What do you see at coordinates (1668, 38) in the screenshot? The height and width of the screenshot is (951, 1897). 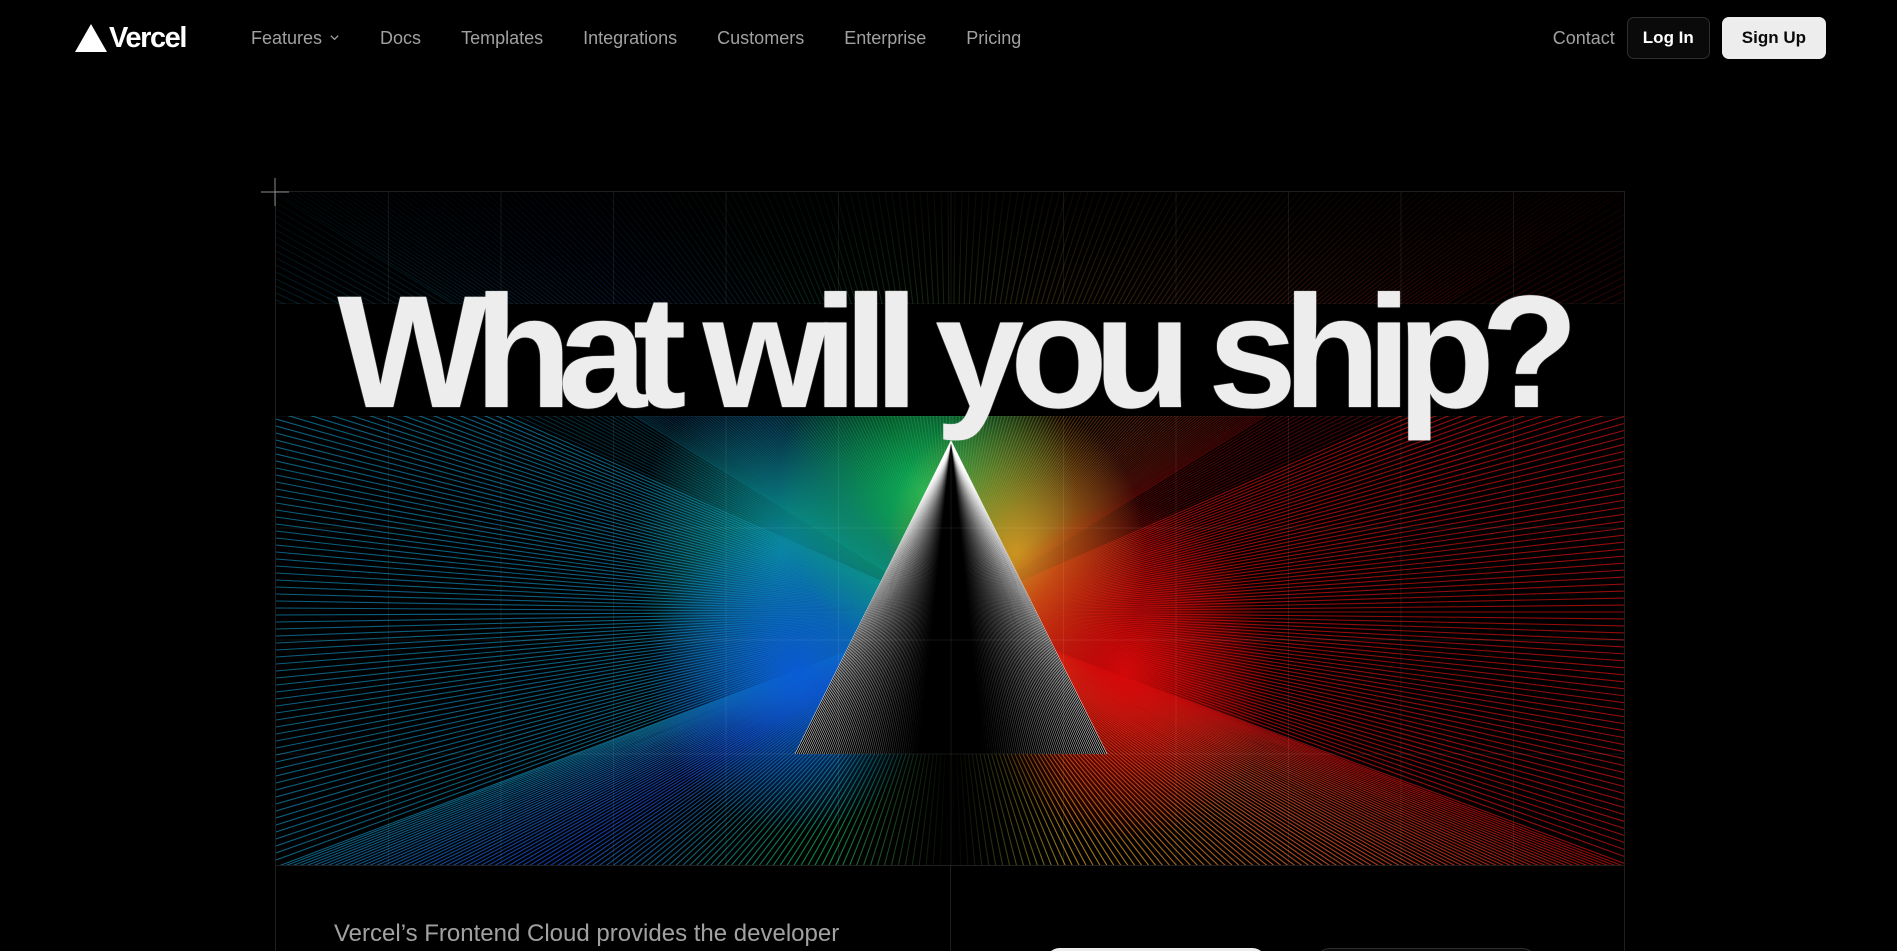 I see `login-button: Log In` at bounding box center [1668, 38].